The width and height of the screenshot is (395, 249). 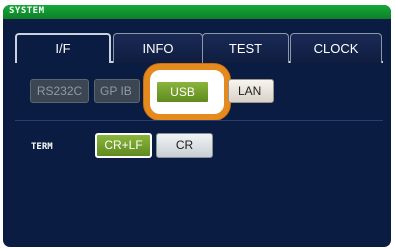 What do you see at coordinates (199, 120) in the screenshot?
I see `section-divider` at bounding box center [199, 120].